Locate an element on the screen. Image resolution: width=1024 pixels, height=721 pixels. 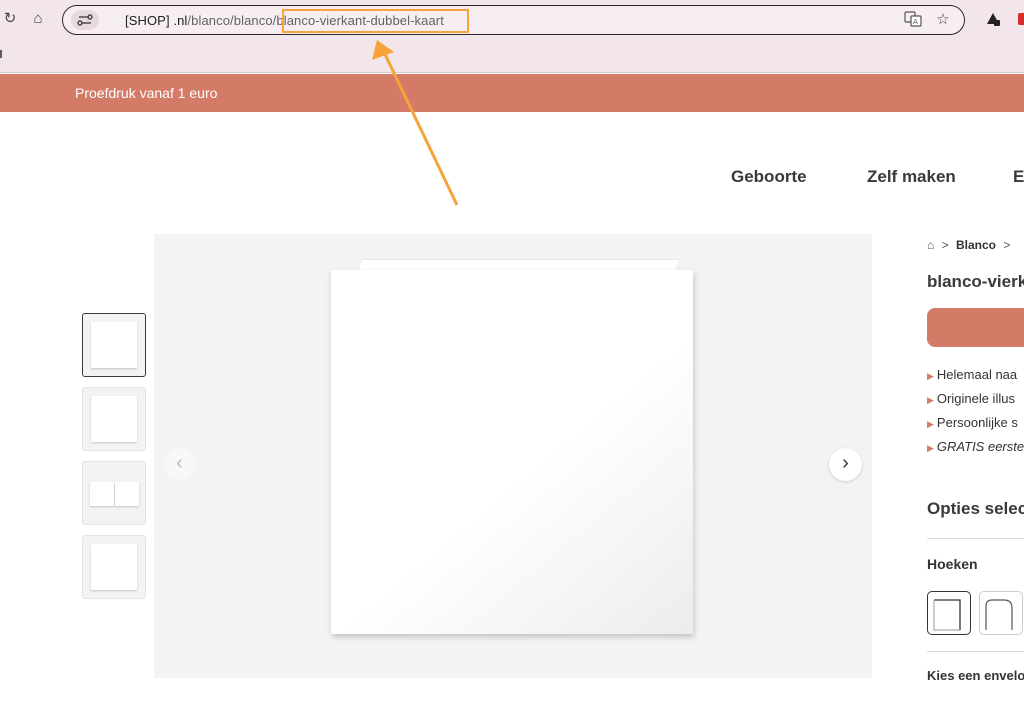
home-icon: ⌂ is located at coordinates (38, 19).